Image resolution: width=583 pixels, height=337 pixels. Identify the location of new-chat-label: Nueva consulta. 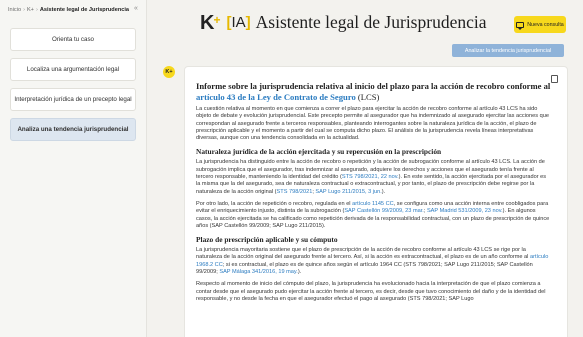
(545, 24).